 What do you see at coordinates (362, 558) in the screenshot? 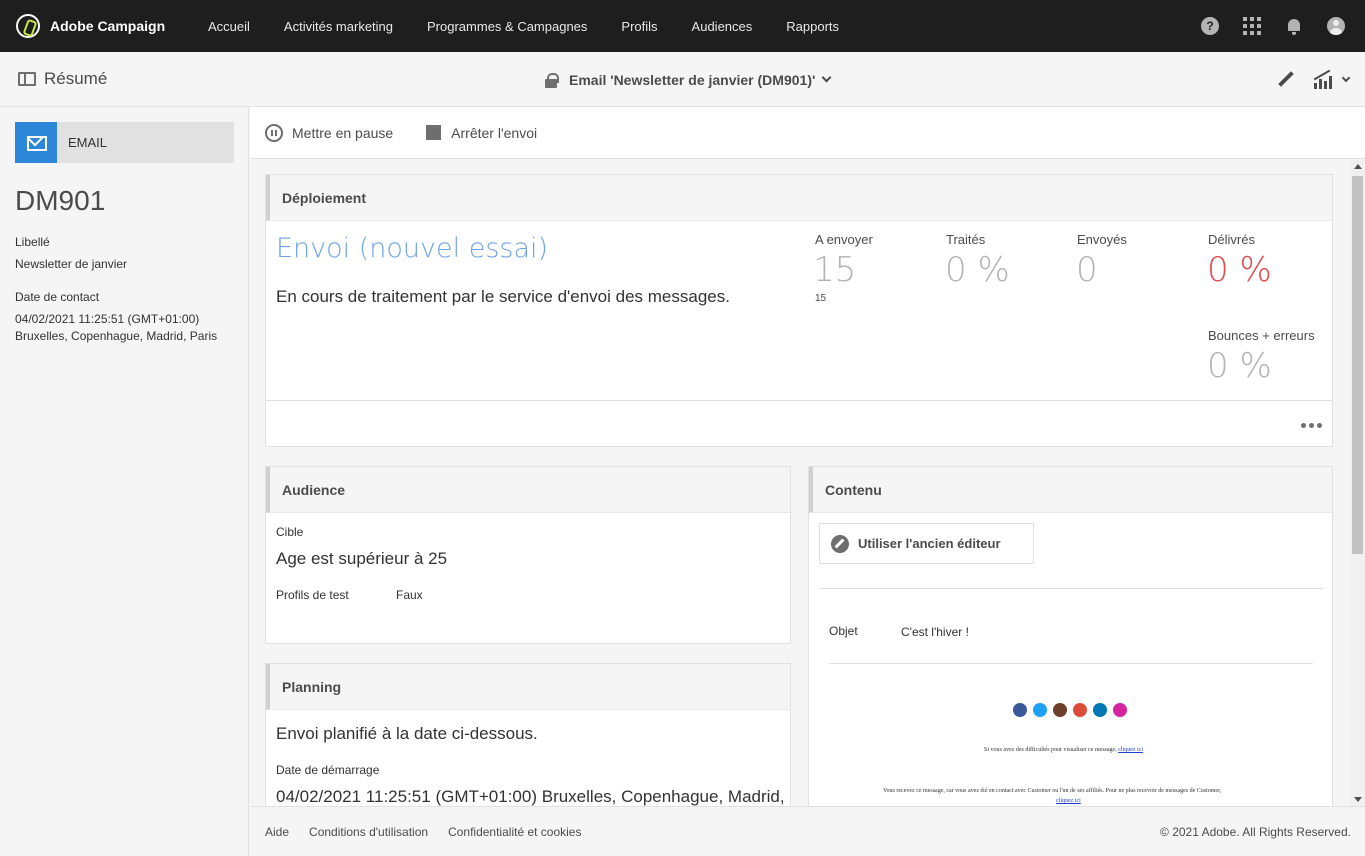
I see `target-value: Age est supérieur à 25` at bounding box center [362, 558].